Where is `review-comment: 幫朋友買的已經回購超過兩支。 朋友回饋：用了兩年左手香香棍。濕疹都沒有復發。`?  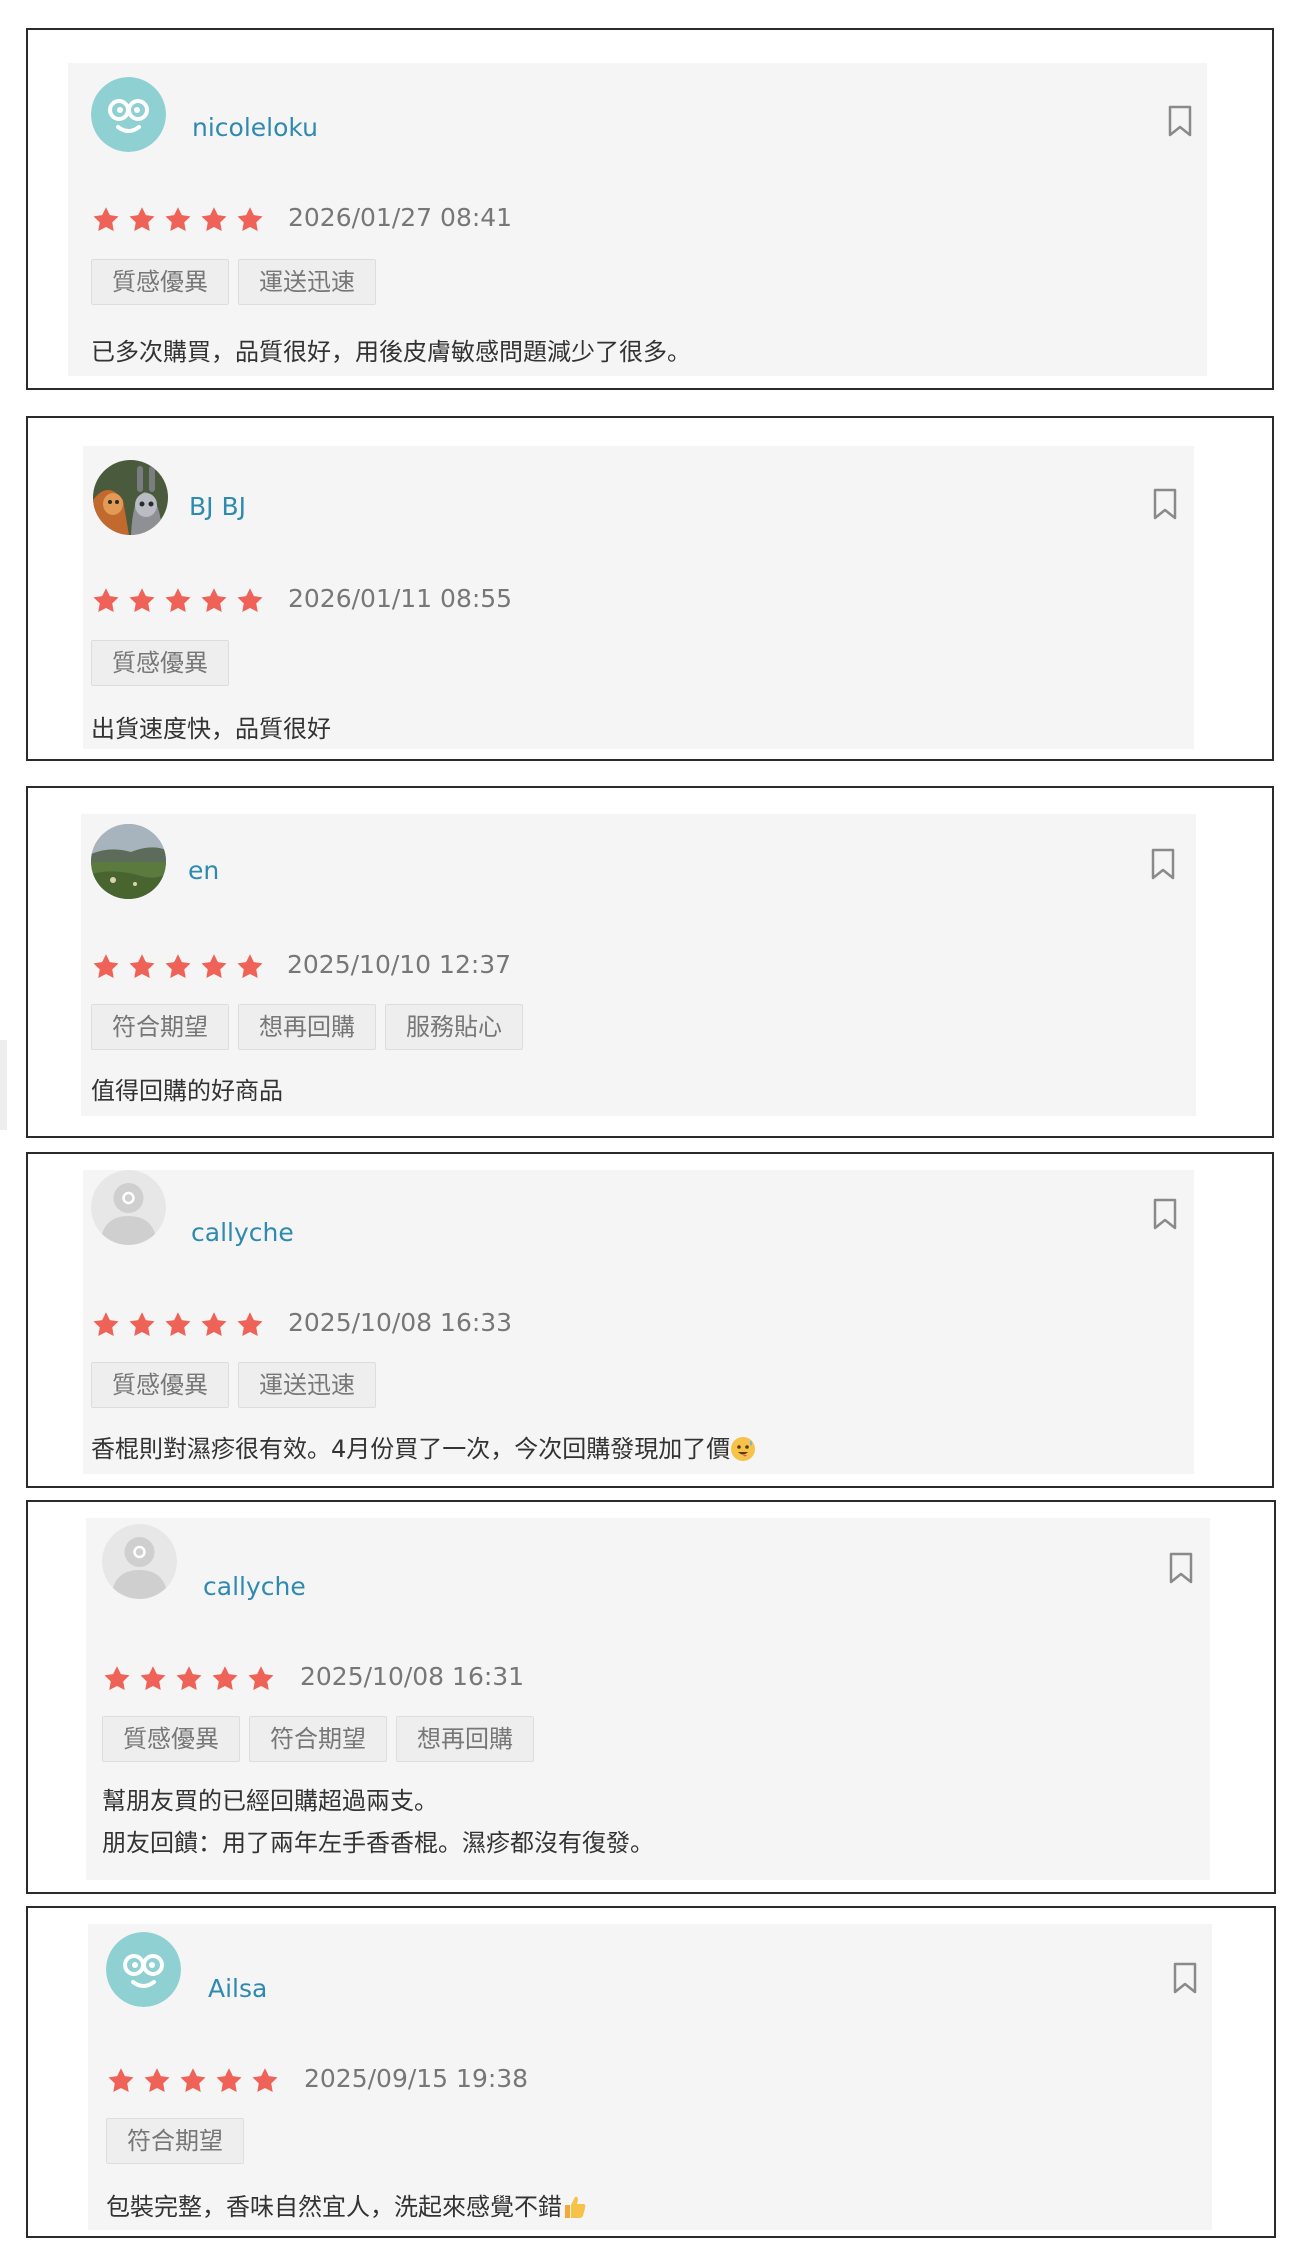
review-comment: 幫朋友買的已經回購超過兩支。 朋友回饋：用了兩年左手香香棍。濕疹都沒有復發。 is located at coordinates (378, 1822).